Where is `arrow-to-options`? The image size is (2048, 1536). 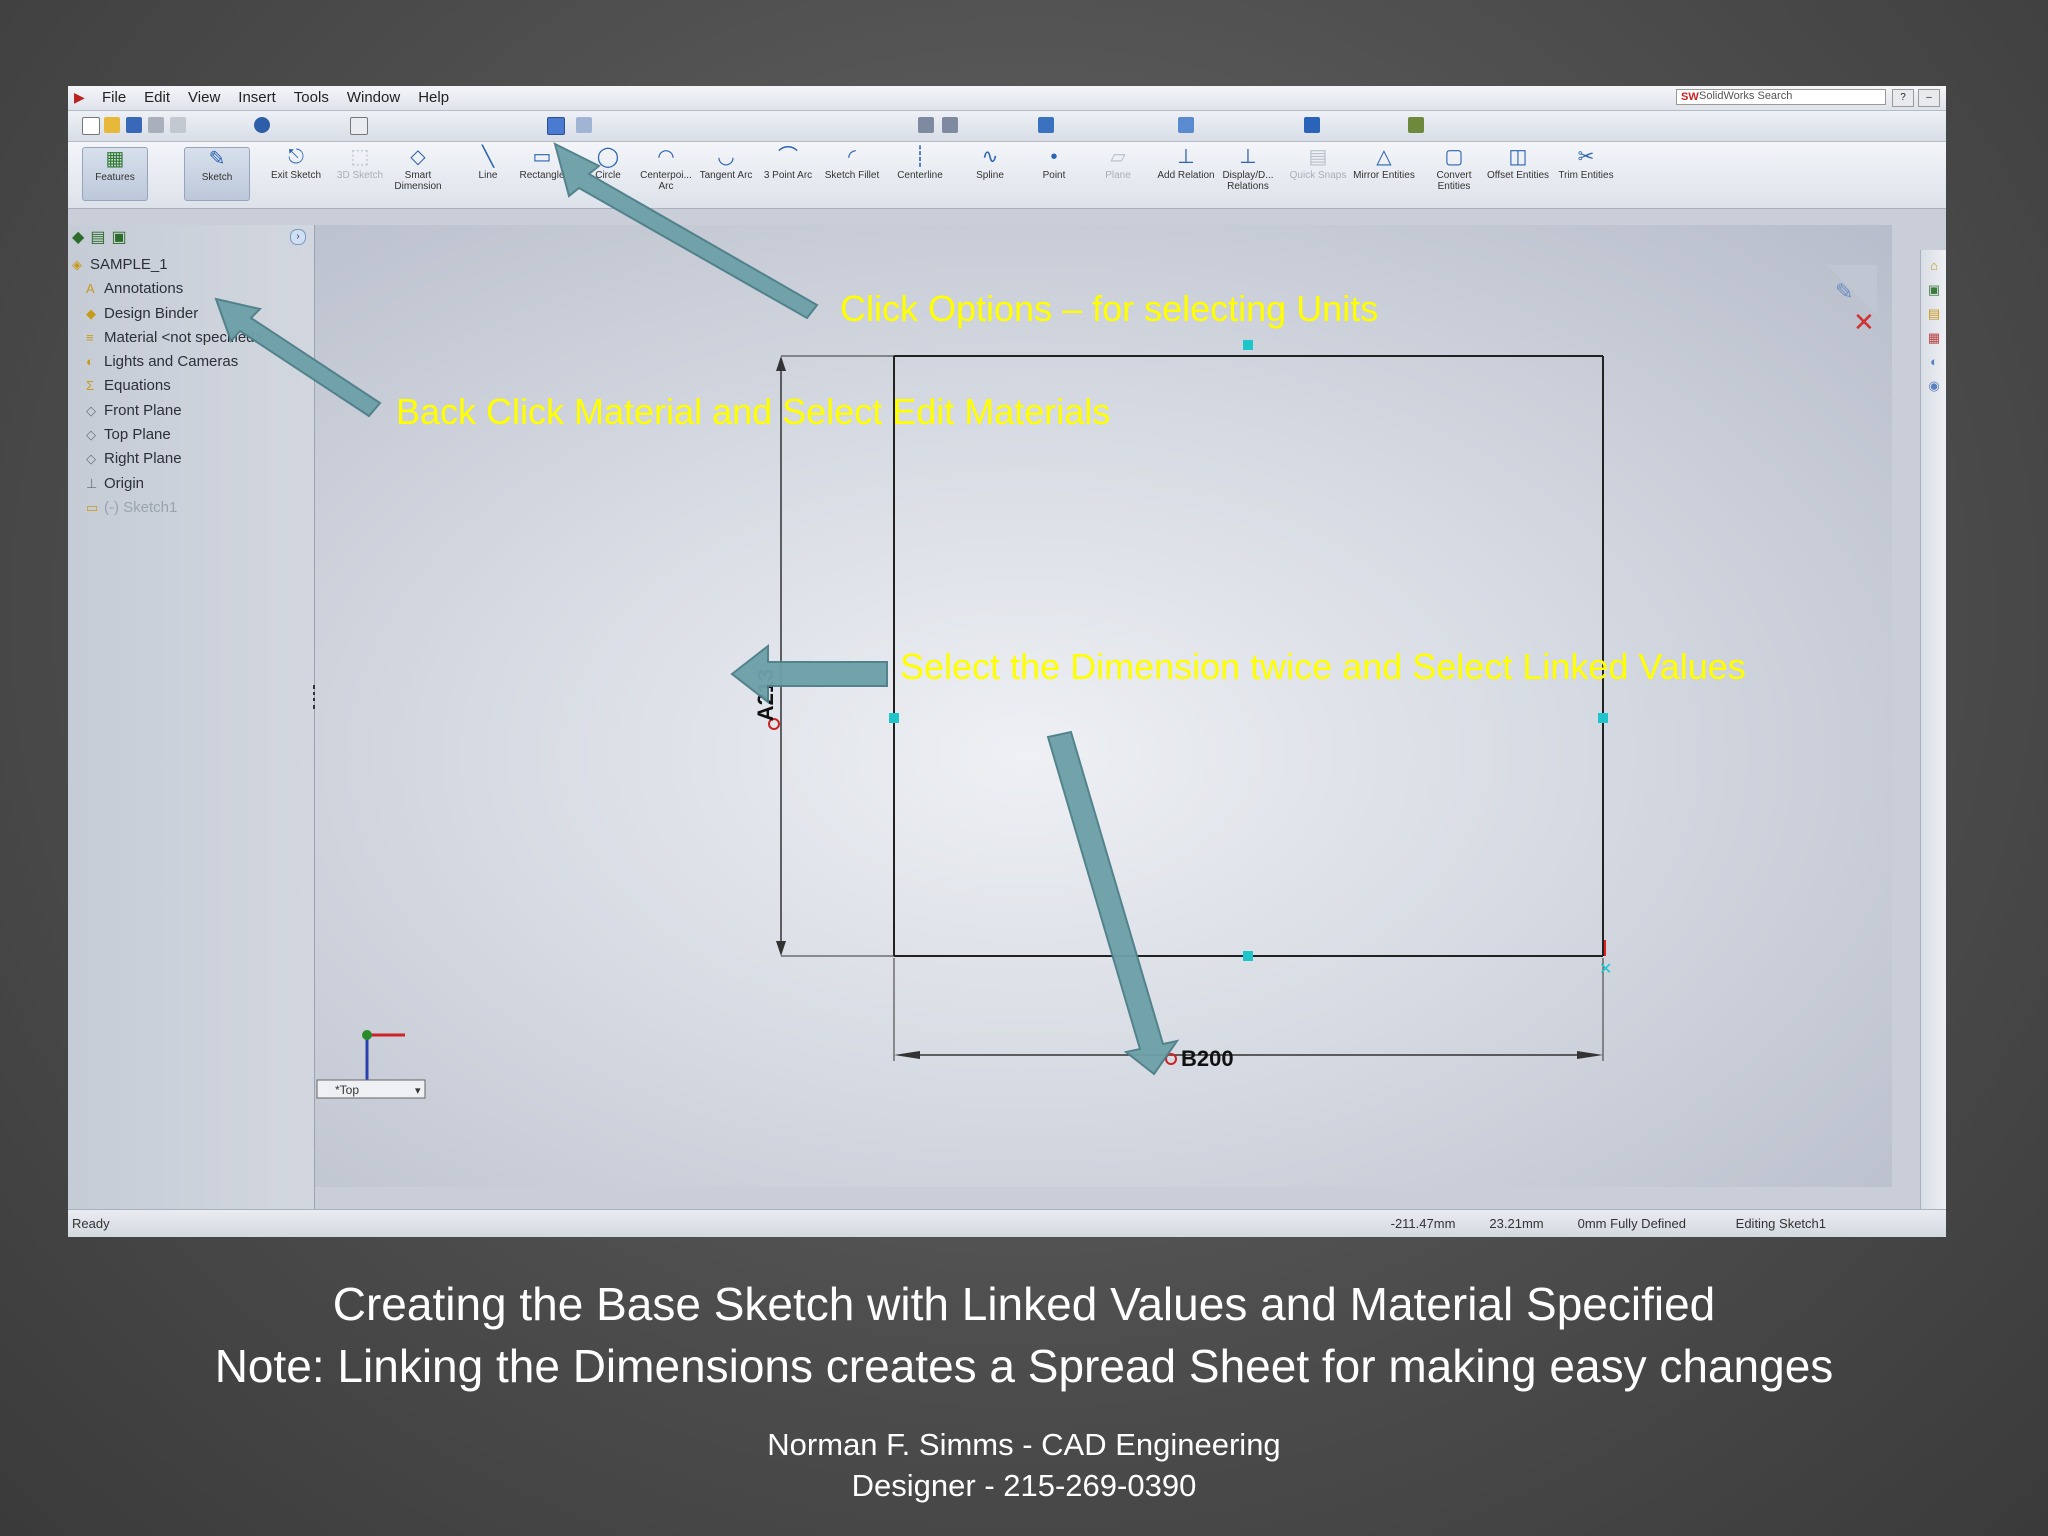
arrow-to-options is located at coordinates (686, 231).